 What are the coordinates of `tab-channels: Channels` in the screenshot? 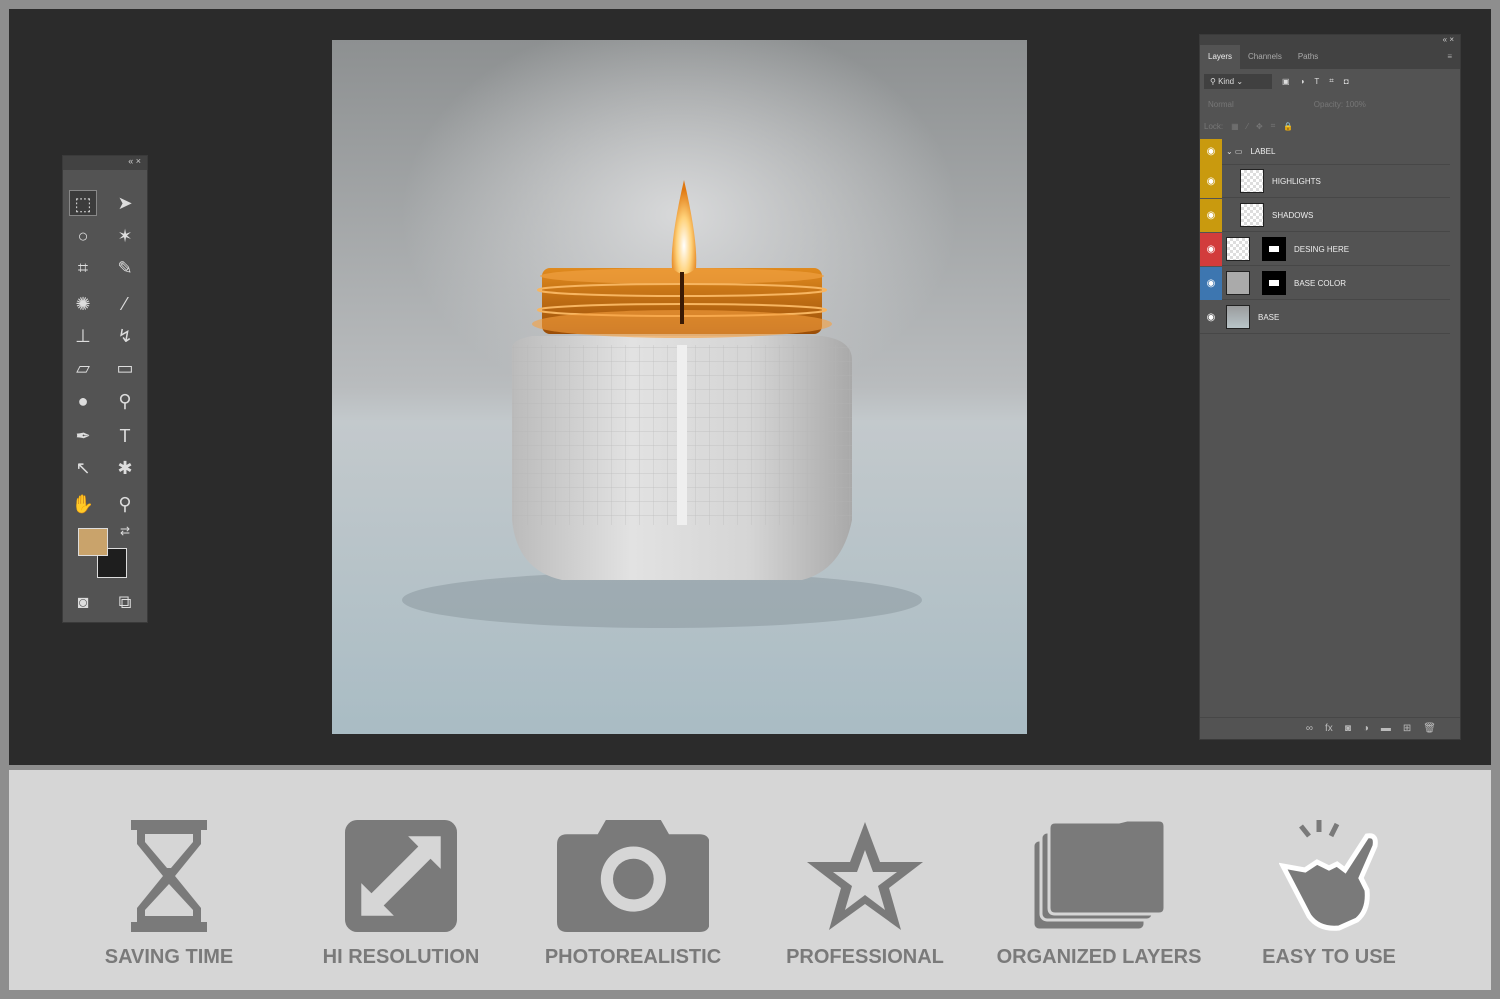 It's located at (1265, 57).